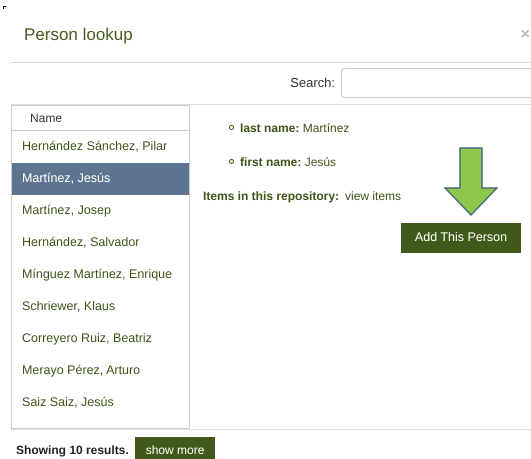 The image size is (531, 459). Describe the element at coordinates (100, 178) in the screenshot. I see `person-list-item: Martínez, Jesús` at that location.